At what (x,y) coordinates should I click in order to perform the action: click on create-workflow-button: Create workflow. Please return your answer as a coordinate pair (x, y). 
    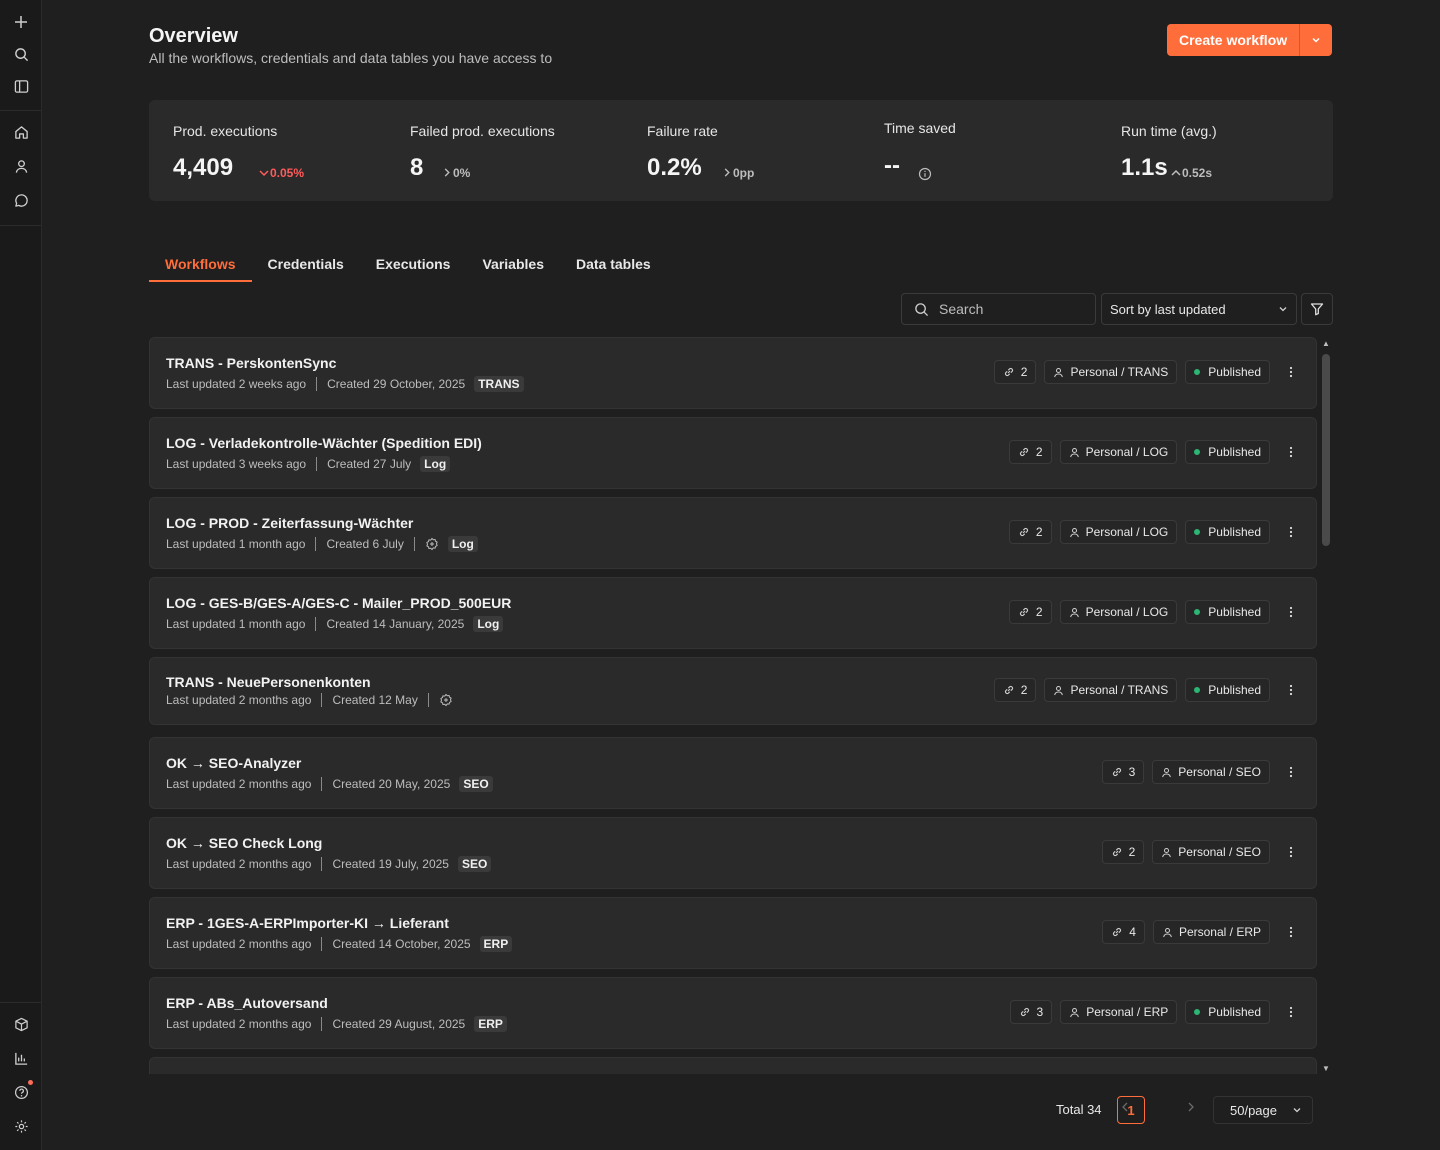
    Looking at the image, I should click on (1234, 40).